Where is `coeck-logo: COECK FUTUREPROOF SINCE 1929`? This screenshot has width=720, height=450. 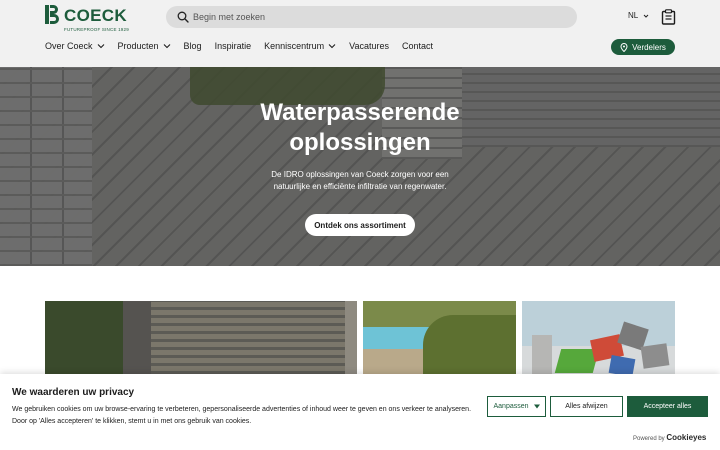
coeck-logo: COECK FUTUREPROOF SINCE 1929 is located at coordinates (87, 18).